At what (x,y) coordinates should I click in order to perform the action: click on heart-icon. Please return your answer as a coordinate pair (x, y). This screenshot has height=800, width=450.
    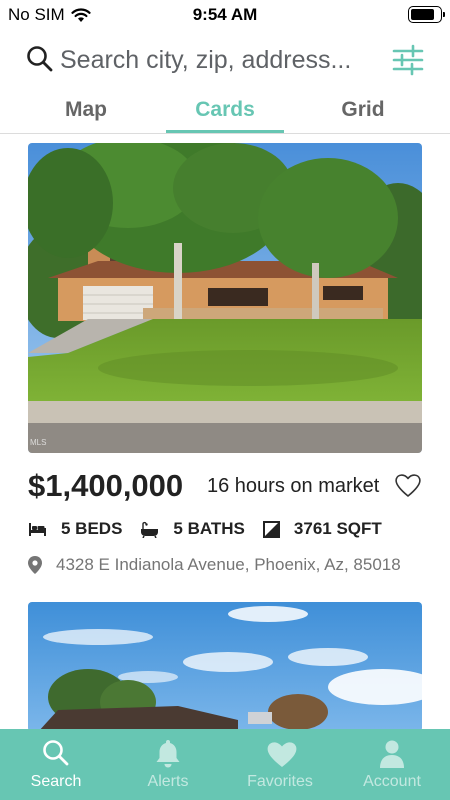
    Looking at the image, I should click on (282, 754).